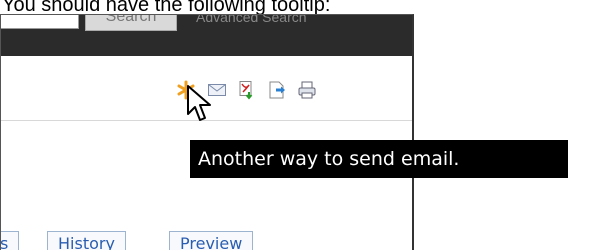  Describe the element at coordinates (206, 35) in the screenshot. I see `top-bar: Search Advanced Search` at that location.